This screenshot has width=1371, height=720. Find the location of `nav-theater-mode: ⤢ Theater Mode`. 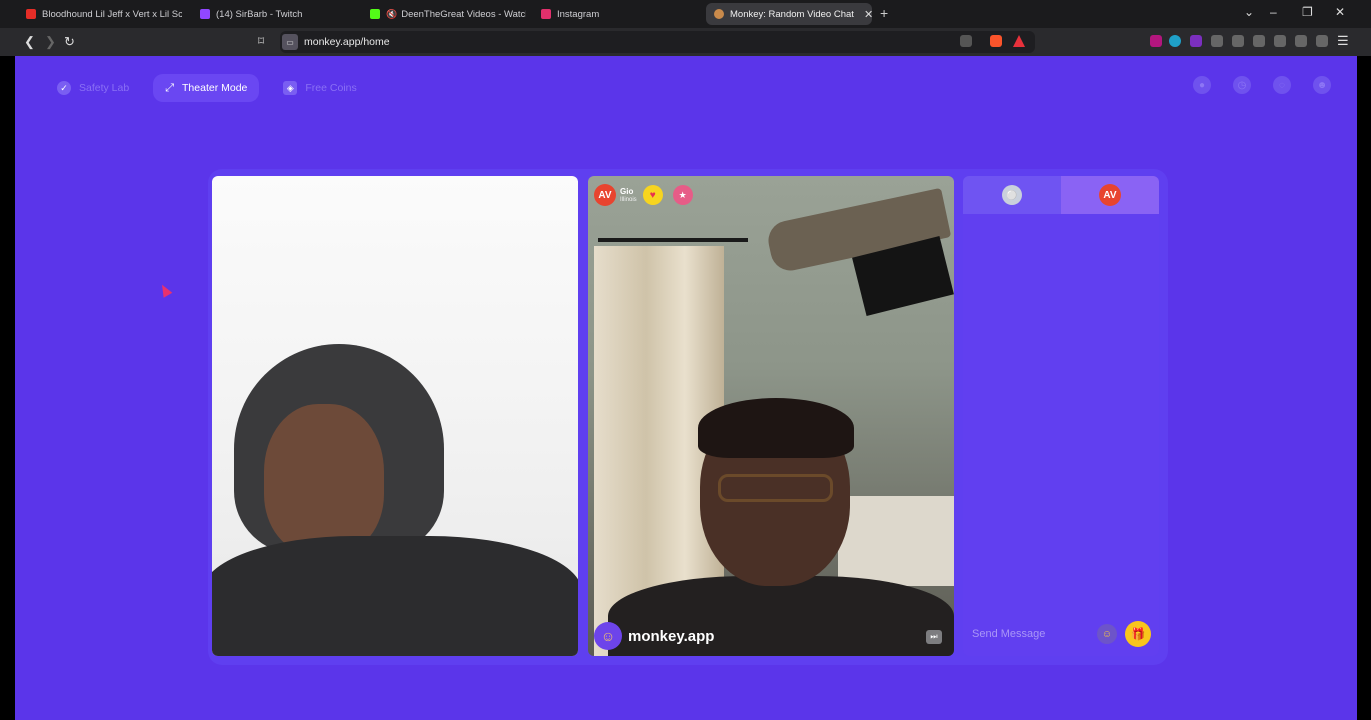

nav-theater-mode: ⤢ Theater Mode is located at coordinates (206, 88).